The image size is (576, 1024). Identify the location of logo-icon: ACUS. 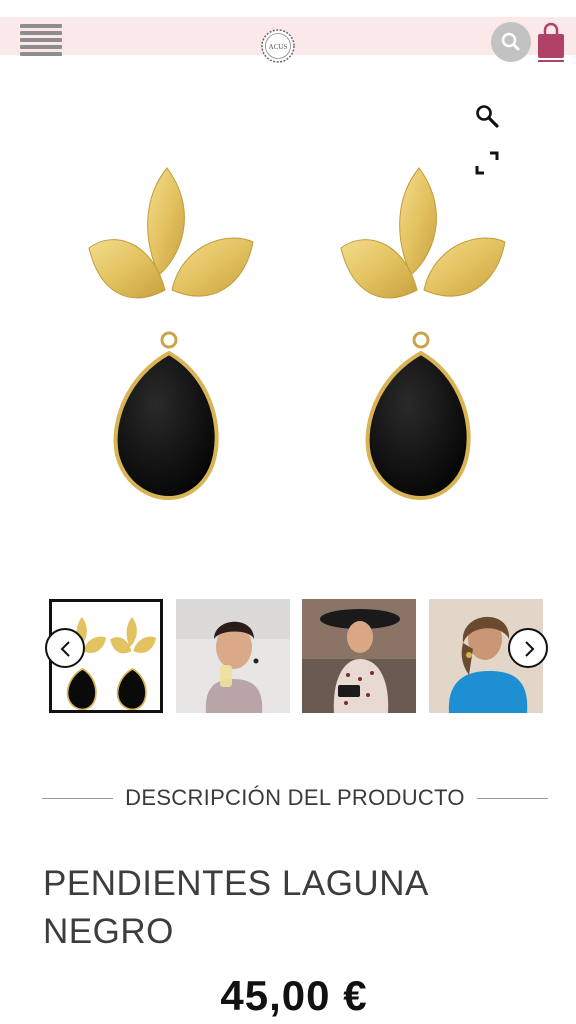
(278, 46).